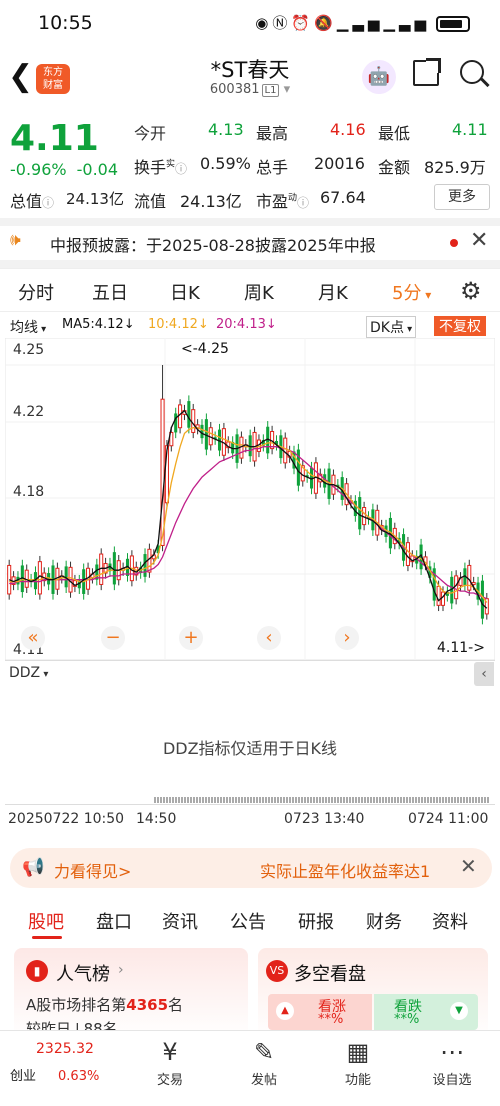 Image resolution: width=500 pixels, height=1106 pixels. I want to click on tab-announcement: 公告, so click(248, 921).